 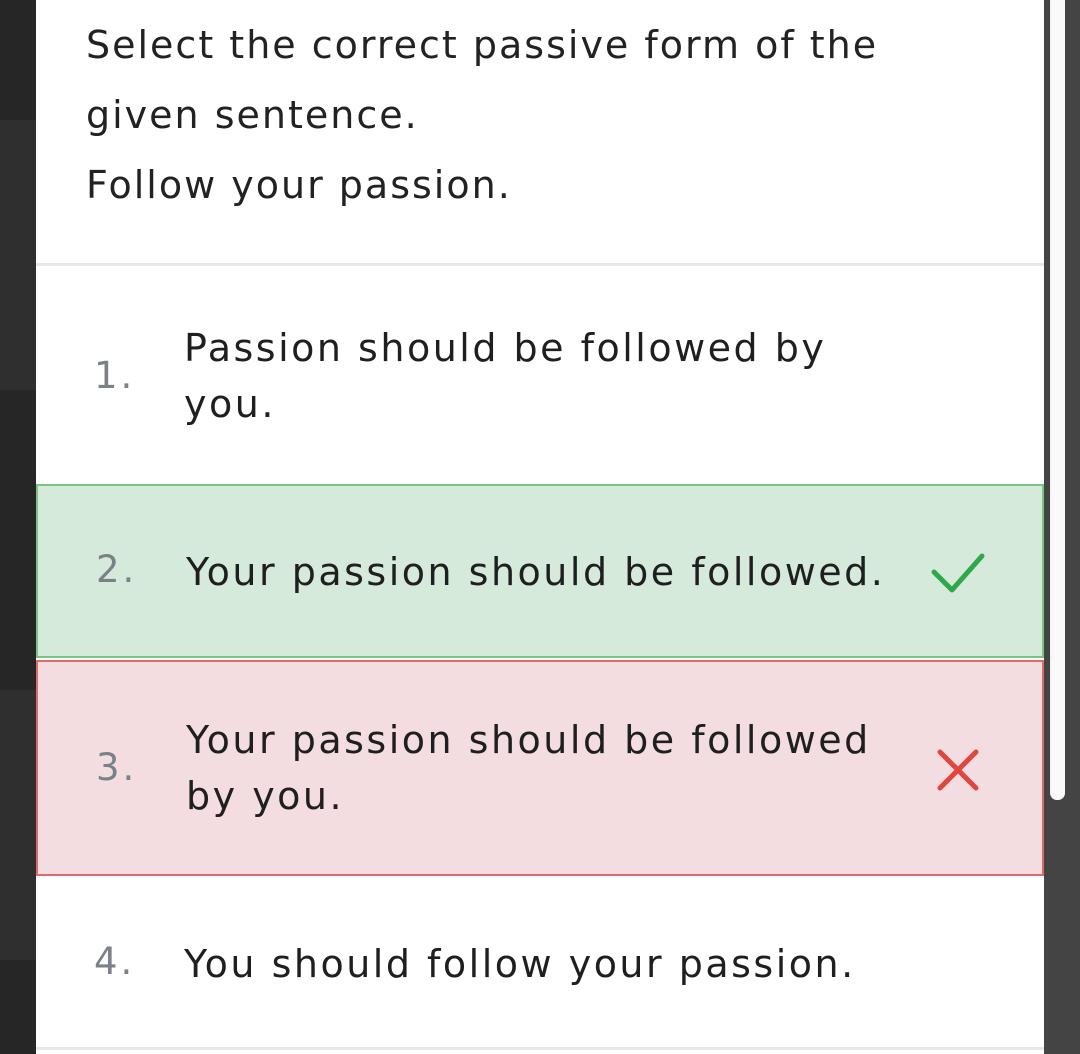 What do you see at coordinates (299, 185) in the screenshot?
I see `question-line: Follow your passion.` at bounding box center [299, 185].